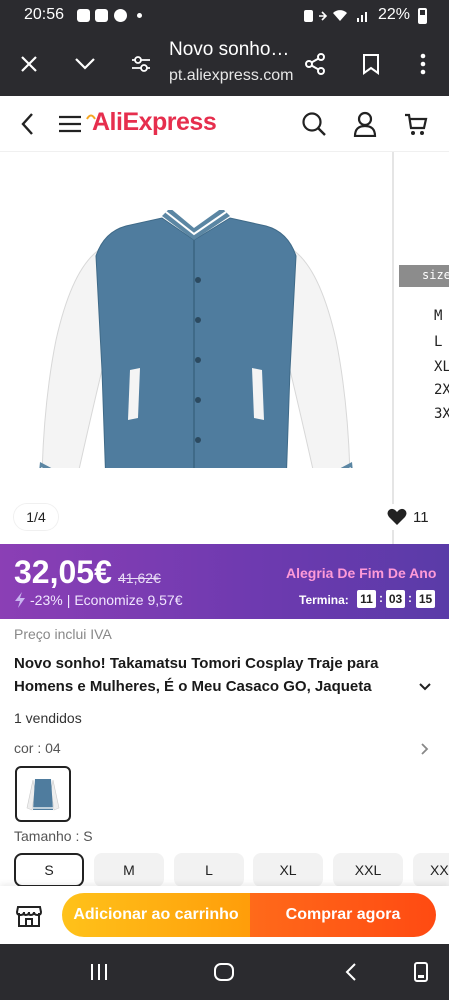  What do you see at coordinates (29, 916) in the screenshot?
I see `store-icon` at bounding box center [29, 916].